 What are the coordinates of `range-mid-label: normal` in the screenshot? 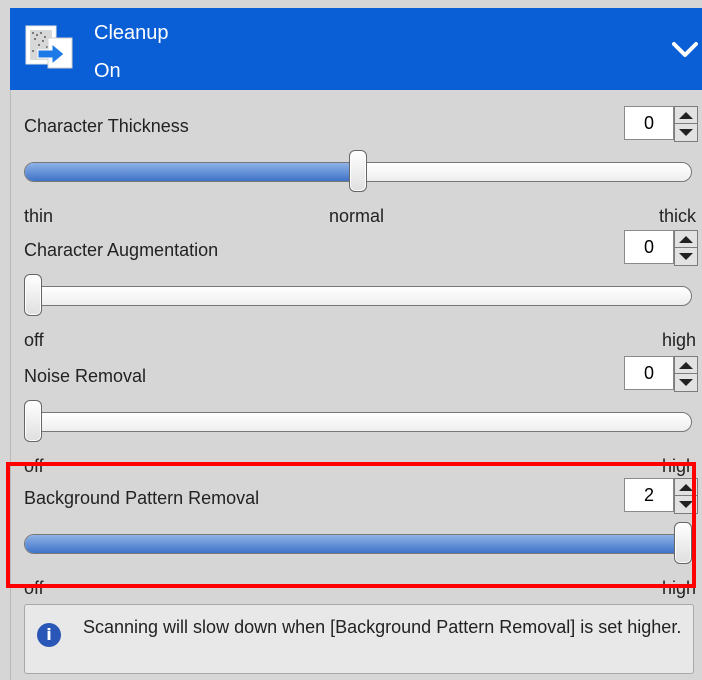 It's located at (357, 216).